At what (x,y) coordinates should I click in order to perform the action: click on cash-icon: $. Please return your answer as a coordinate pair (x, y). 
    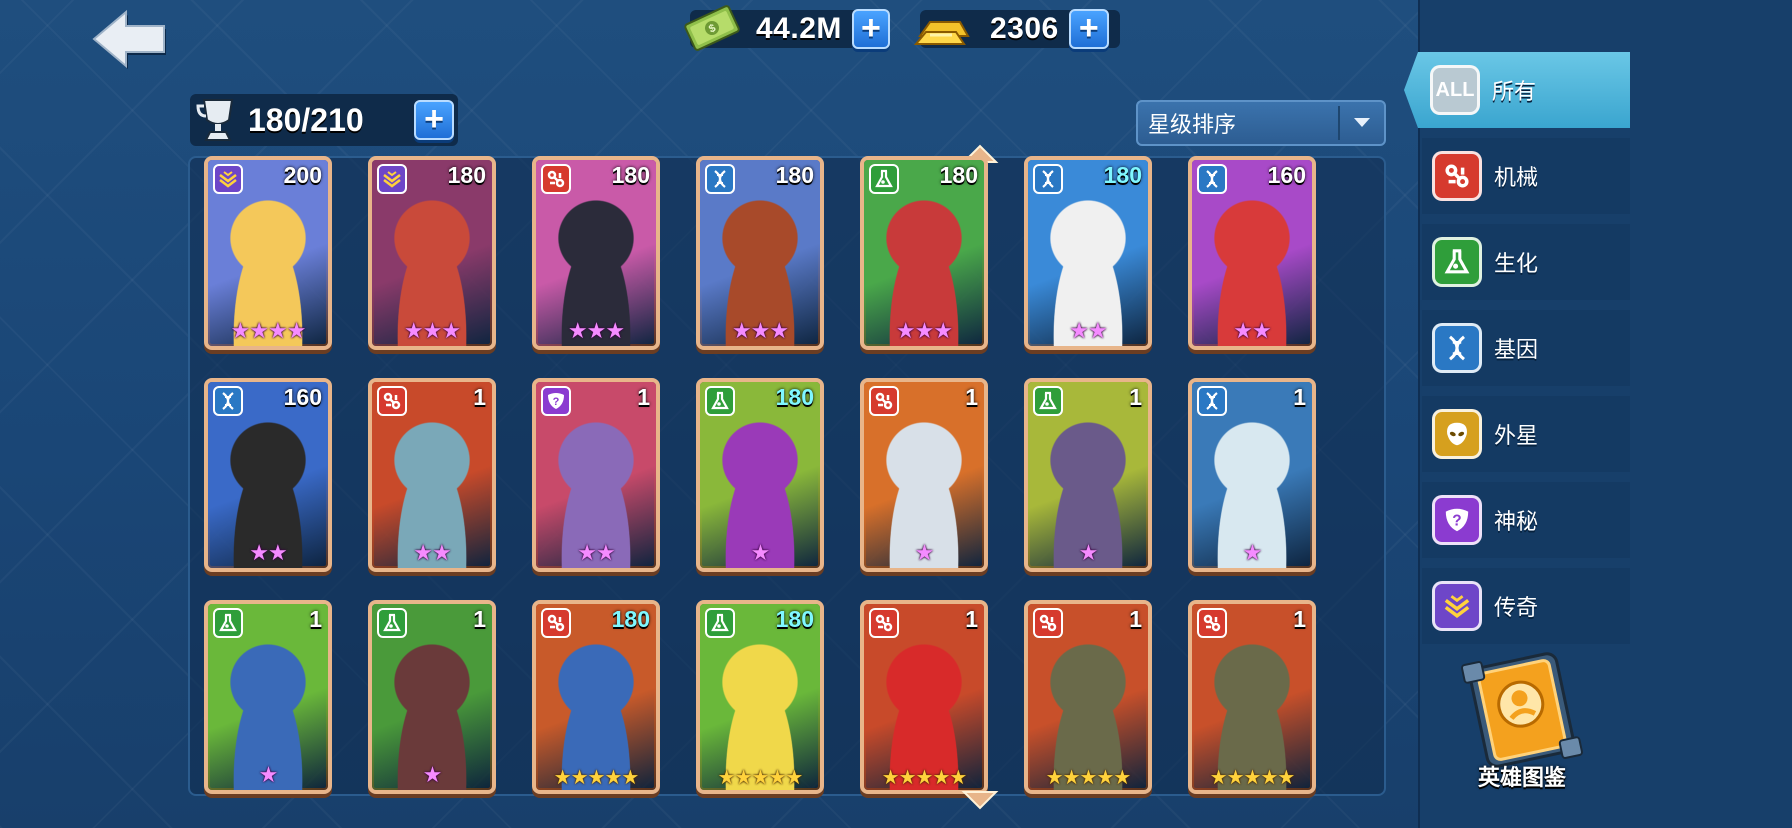
    Looking at the image, I should click on (712, 28).